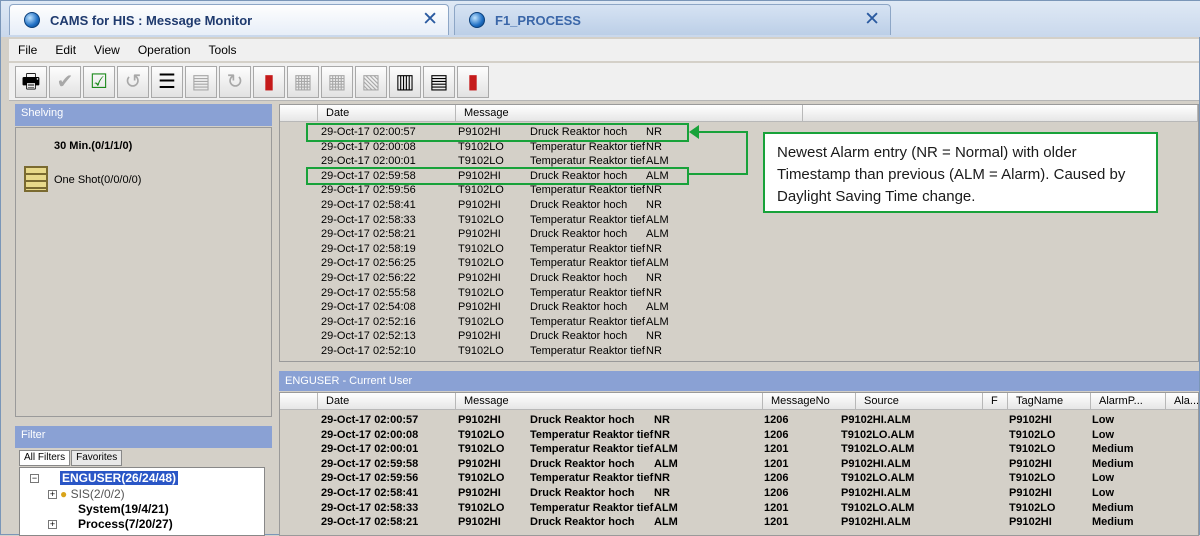  I want to click on table-cell: 29-Oct-17 02:58:41, so click(368, 205).